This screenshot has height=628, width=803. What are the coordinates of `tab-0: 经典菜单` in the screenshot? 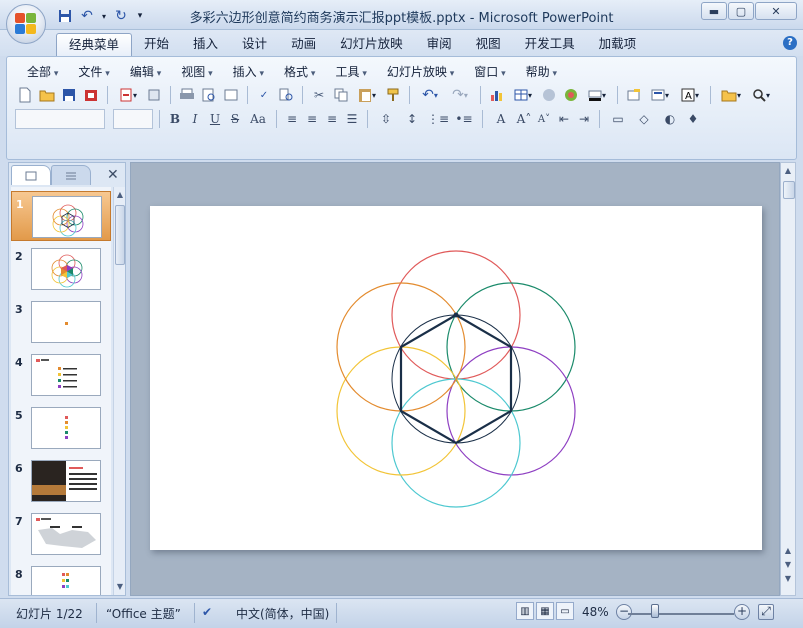 It's located at (94, 44).